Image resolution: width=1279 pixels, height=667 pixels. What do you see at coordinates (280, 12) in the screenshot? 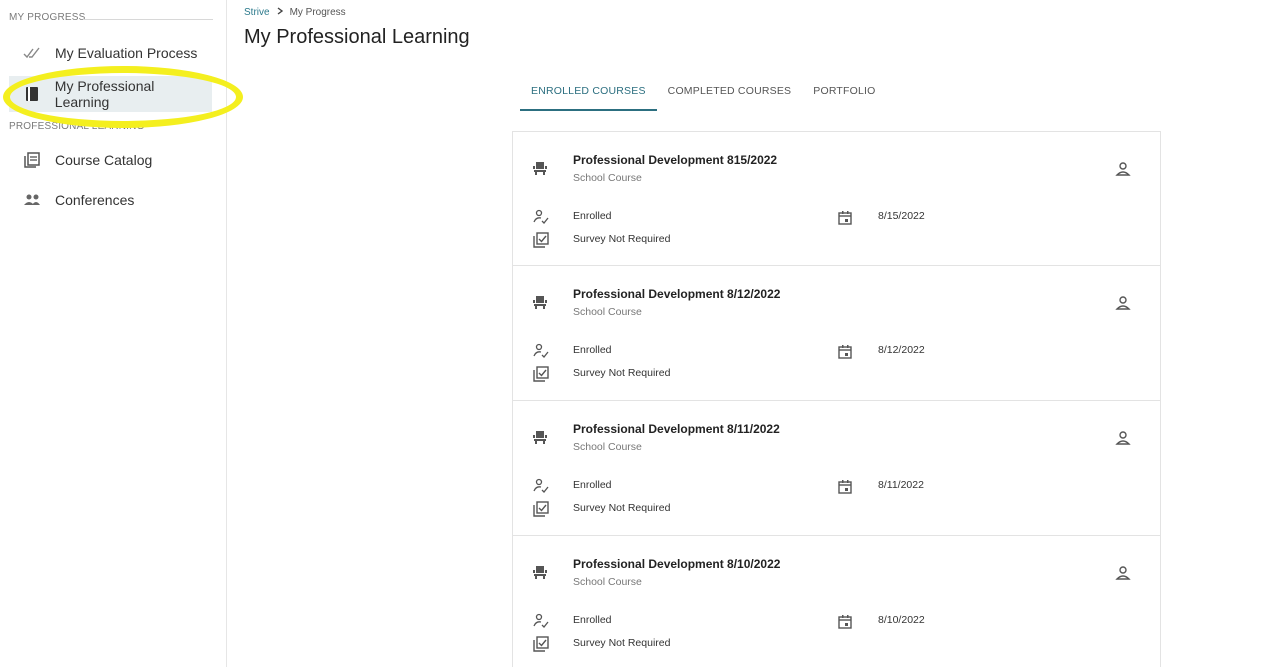
I see `chevron-right-icon` at bounding box center [280, 12].